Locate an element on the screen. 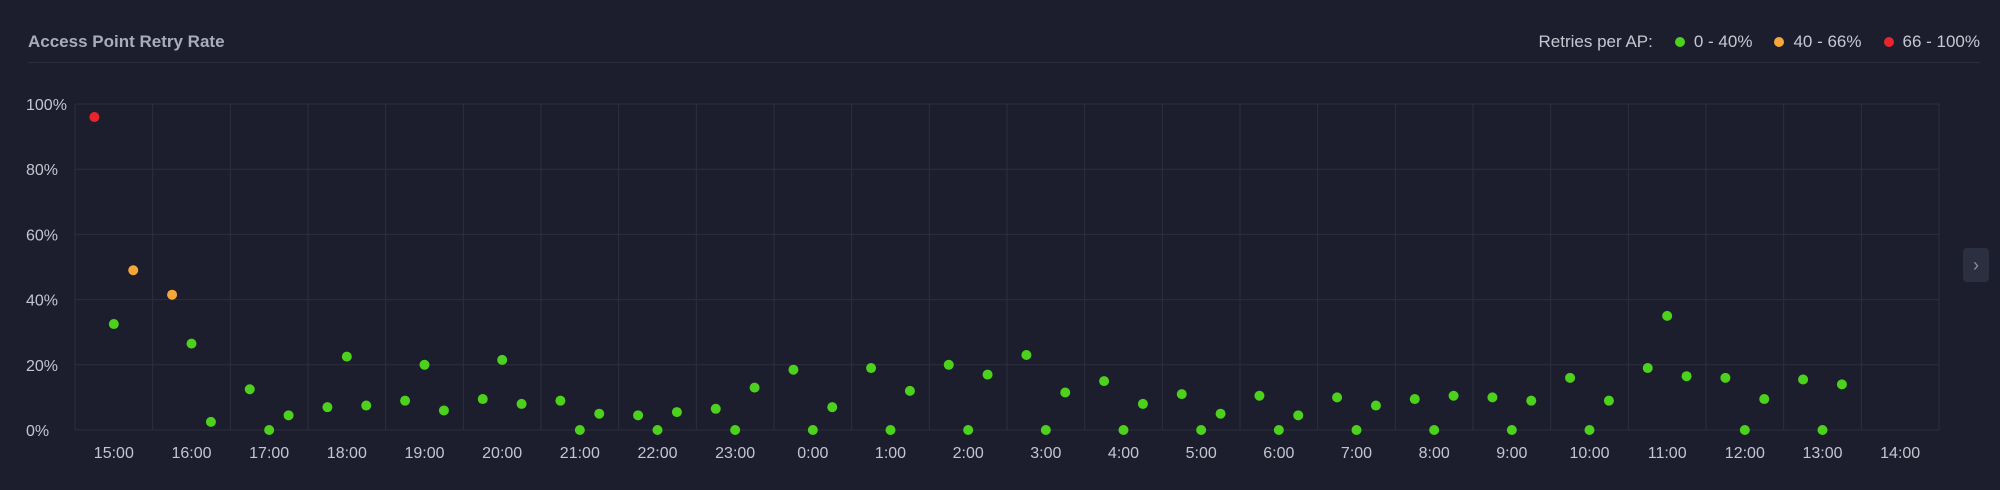 This screenshot has height=490, width=2000. chevron-right-icon: › is located at coordinates (1976, 264).